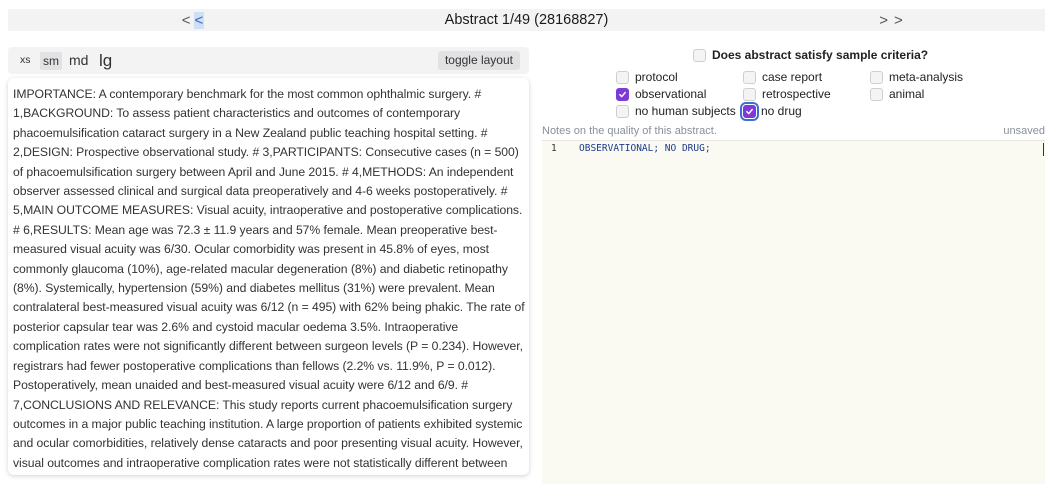  What do you see at coordinates (1024, 131) in the screenshot?
I see `save-status: unsaved` at bounding box center [1024, 131].